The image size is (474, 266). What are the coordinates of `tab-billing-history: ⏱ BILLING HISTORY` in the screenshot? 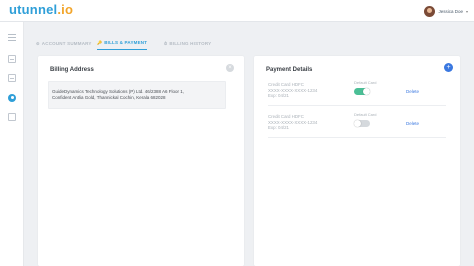 It's located at (187, 43).